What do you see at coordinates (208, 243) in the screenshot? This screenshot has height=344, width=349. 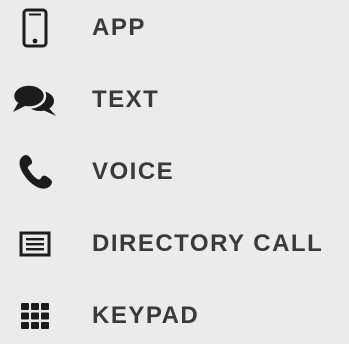 I see `menu-item-label: DIRECTORY CALL` at bounding box center [208, 243].